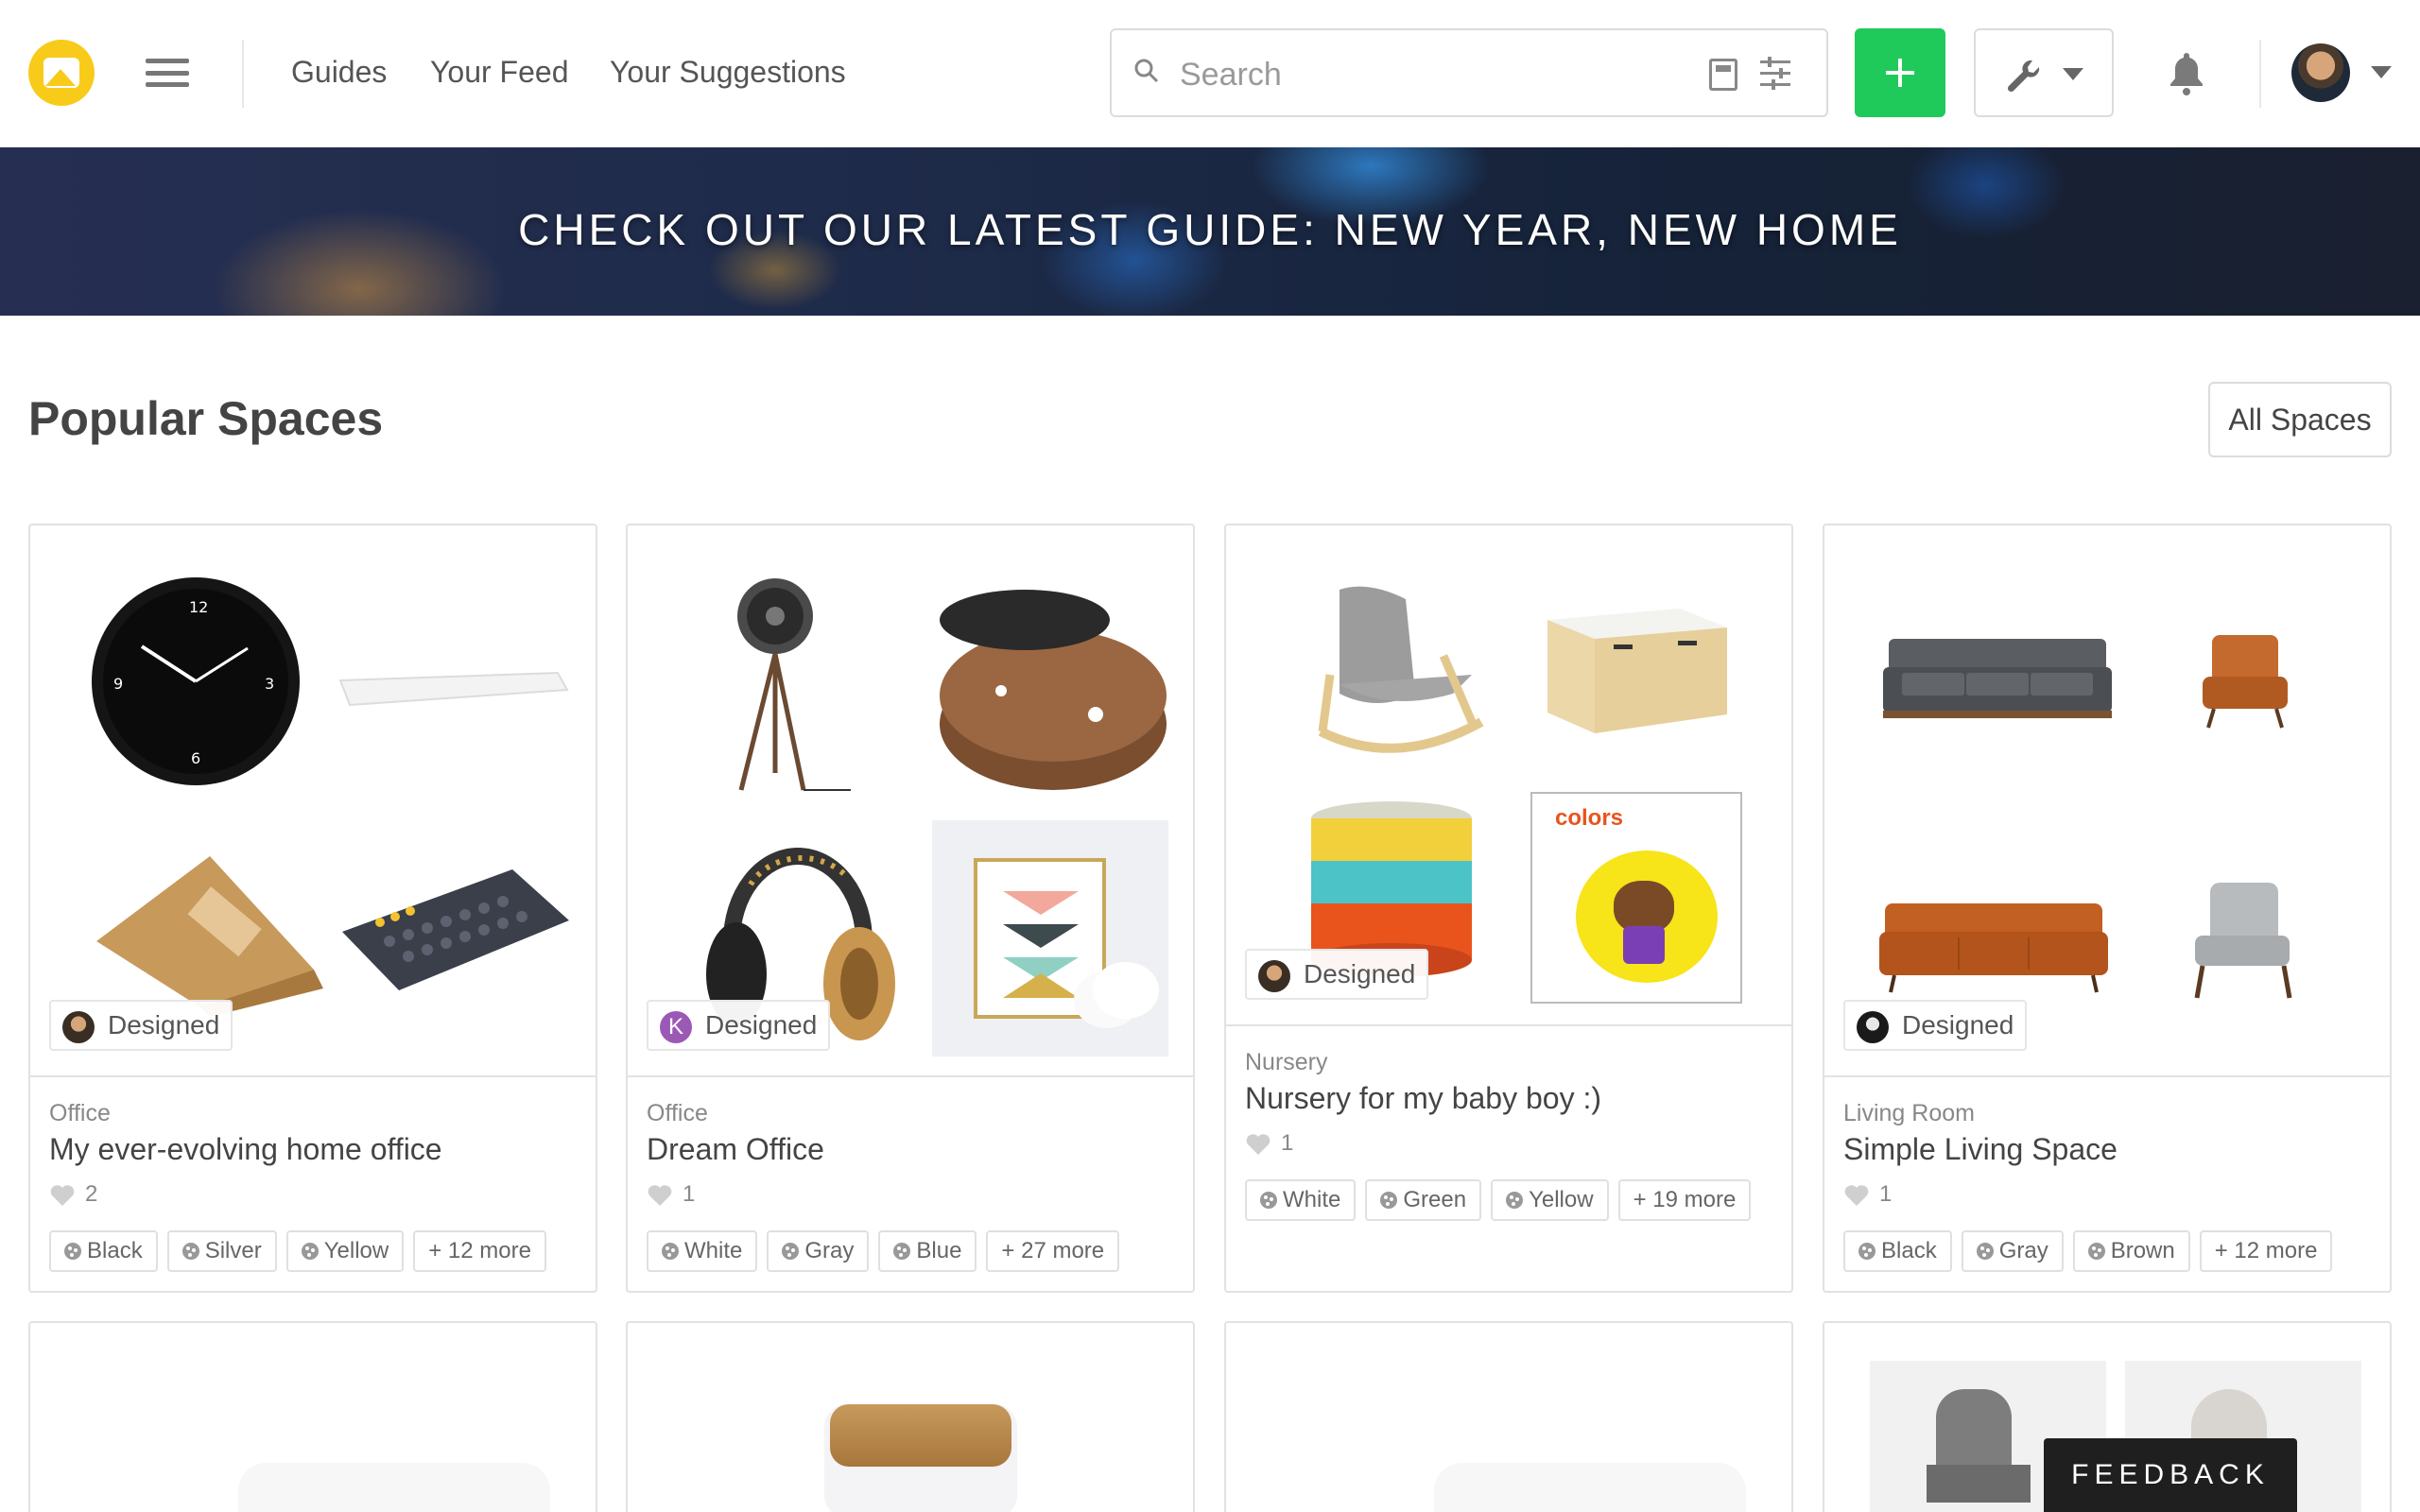 Image resolution: width=2420 pixels, height=1512 pixels. I want to click on color-tag: Blue, so click(927, 1251).